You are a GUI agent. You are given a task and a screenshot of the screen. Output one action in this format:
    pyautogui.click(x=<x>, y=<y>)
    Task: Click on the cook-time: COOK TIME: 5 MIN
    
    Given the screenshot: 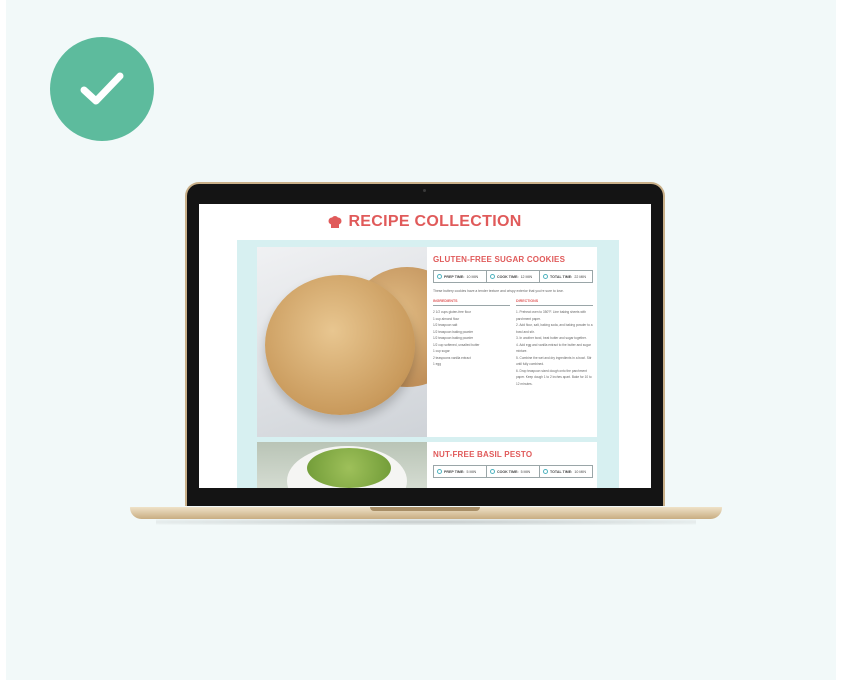 What is the action you would take?
    pyautogui.click(x=513, y=471)
    